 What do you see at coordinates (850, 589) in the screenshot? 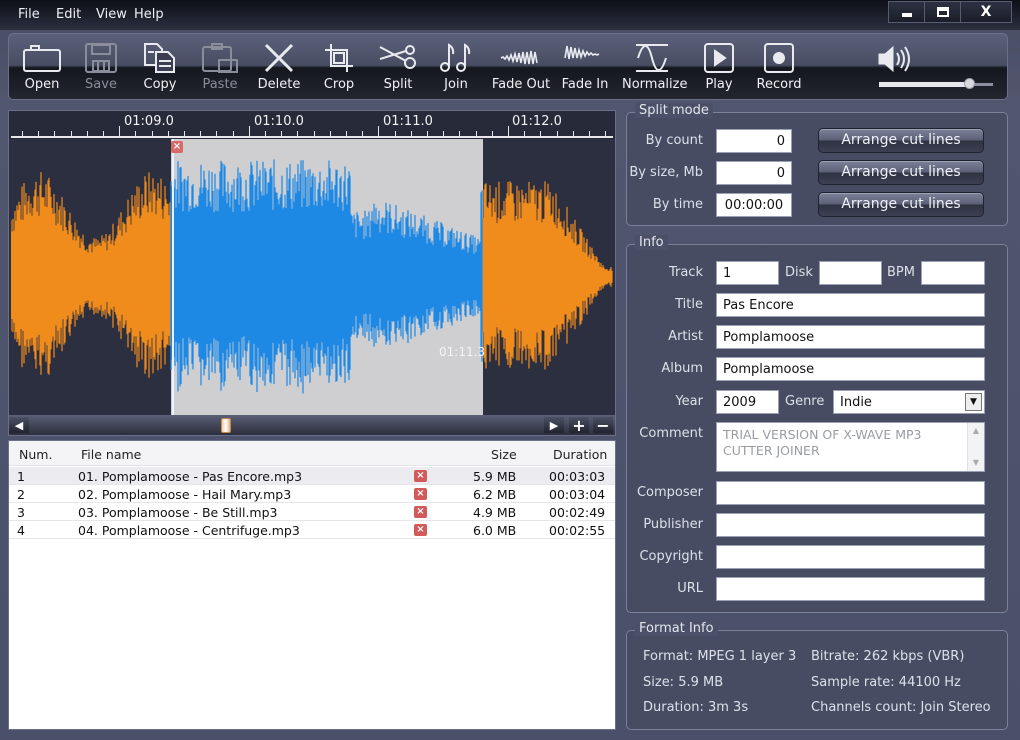
I see `url-input` at bounding box center [850, 589].